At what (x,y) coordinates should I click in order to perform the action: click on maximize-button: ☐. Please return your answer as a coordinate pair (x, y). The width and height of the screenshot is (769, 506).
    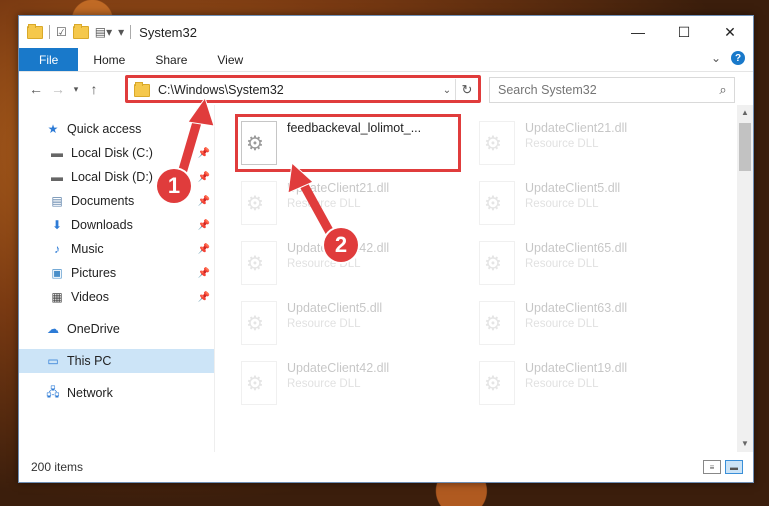
    Looking at the image, I should click on (684, 32).